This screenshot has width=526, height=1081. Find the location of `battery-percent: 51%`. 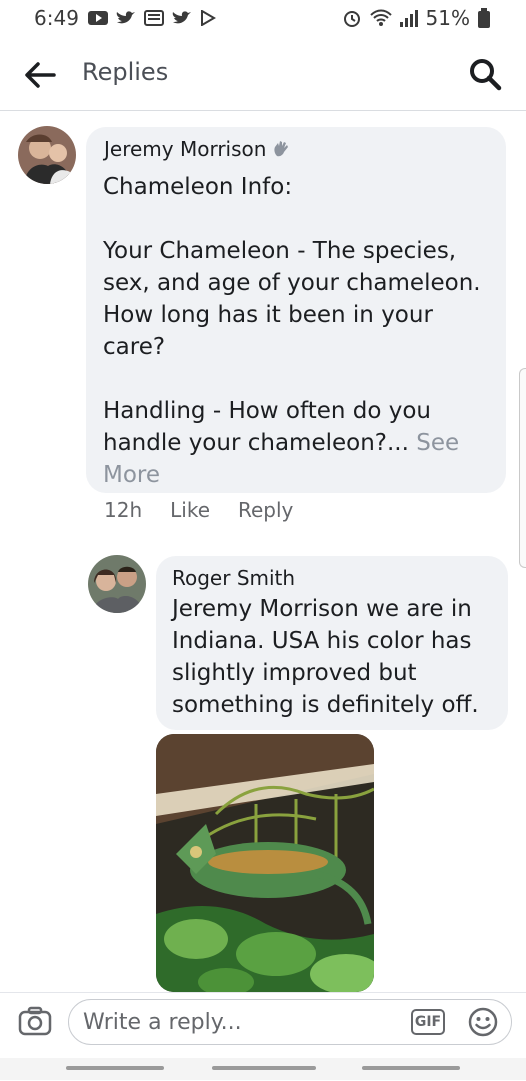

battery-percent: 51% is located at coordinates (447, 18).